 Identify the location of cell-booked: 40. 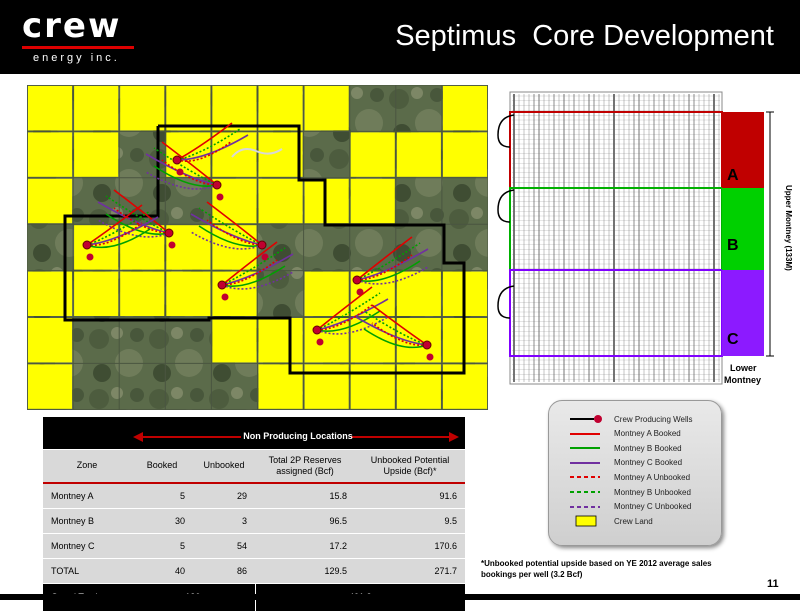
(162, 571).